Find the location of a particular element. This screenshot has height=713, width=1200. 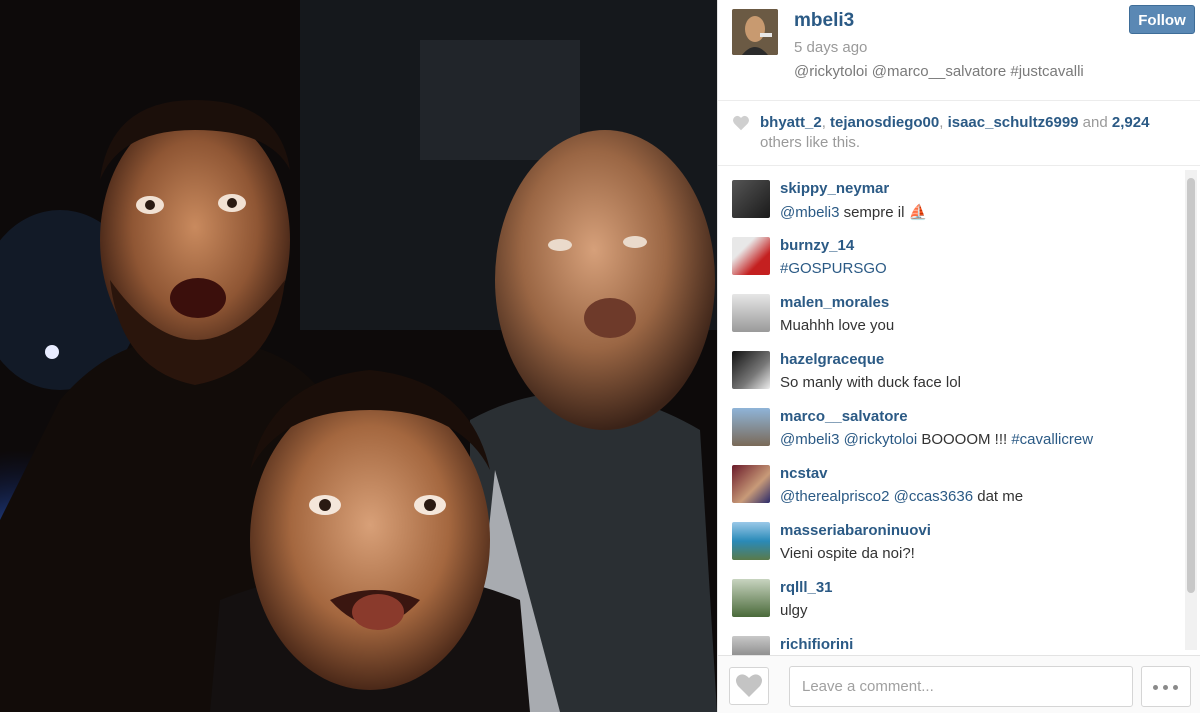

comment-hashtag: #cavallicrew is located at coordinates (1052, 439).